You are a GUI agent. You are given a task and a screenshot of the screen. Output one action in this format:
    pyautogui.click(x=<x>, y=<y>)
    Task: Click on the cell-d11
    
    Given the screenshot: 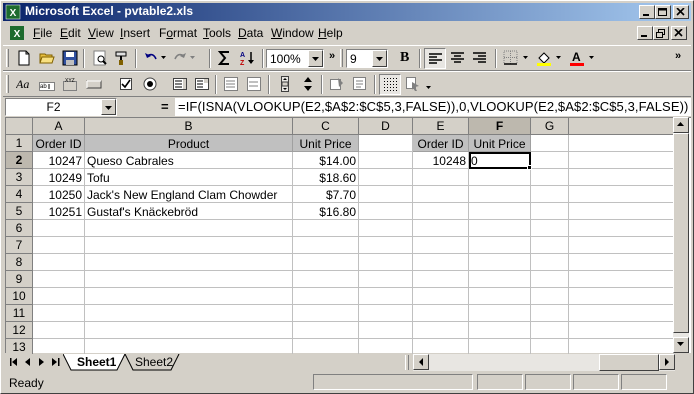 What is the action you would take?
    pyautogui.click(x=386, y=313)
    